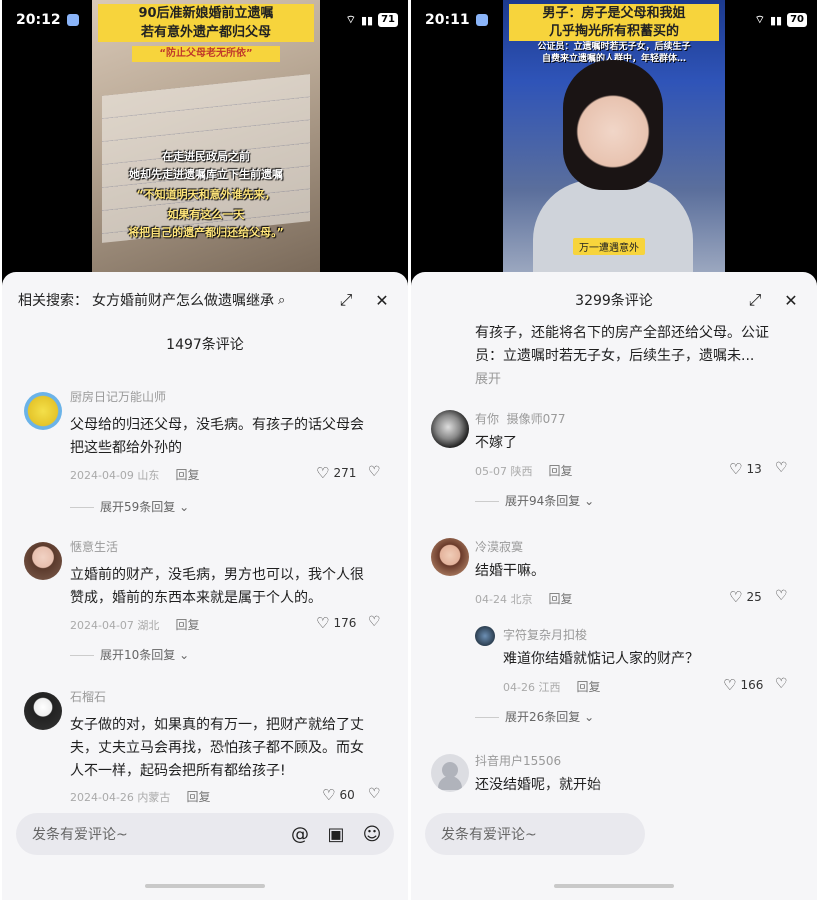 This screenshot has width=818, height=900. Describe the element at coordinates (536, 419) in the screenshot. I see `username-part2: 摄像师077` at that location.